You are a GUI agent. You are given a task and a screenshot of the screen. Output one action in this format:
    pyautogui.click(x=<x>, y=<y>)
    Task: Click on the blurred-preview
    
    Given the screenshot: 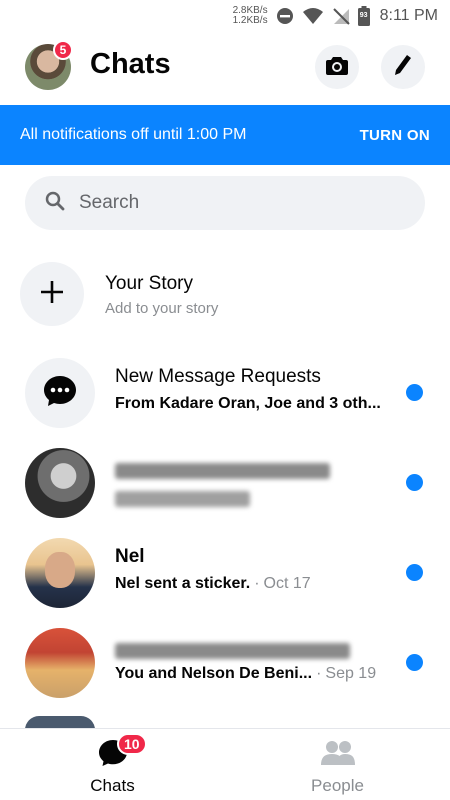 What is the action you would take?
    pyautogui.click(x=182, y=499)
    